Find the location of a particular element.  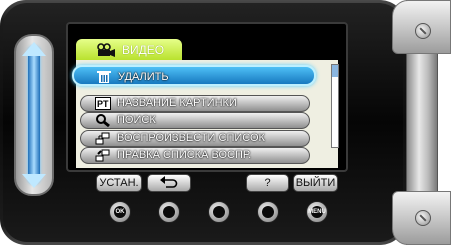

hinge-cap-bottom is located at coordinates (421, 218).